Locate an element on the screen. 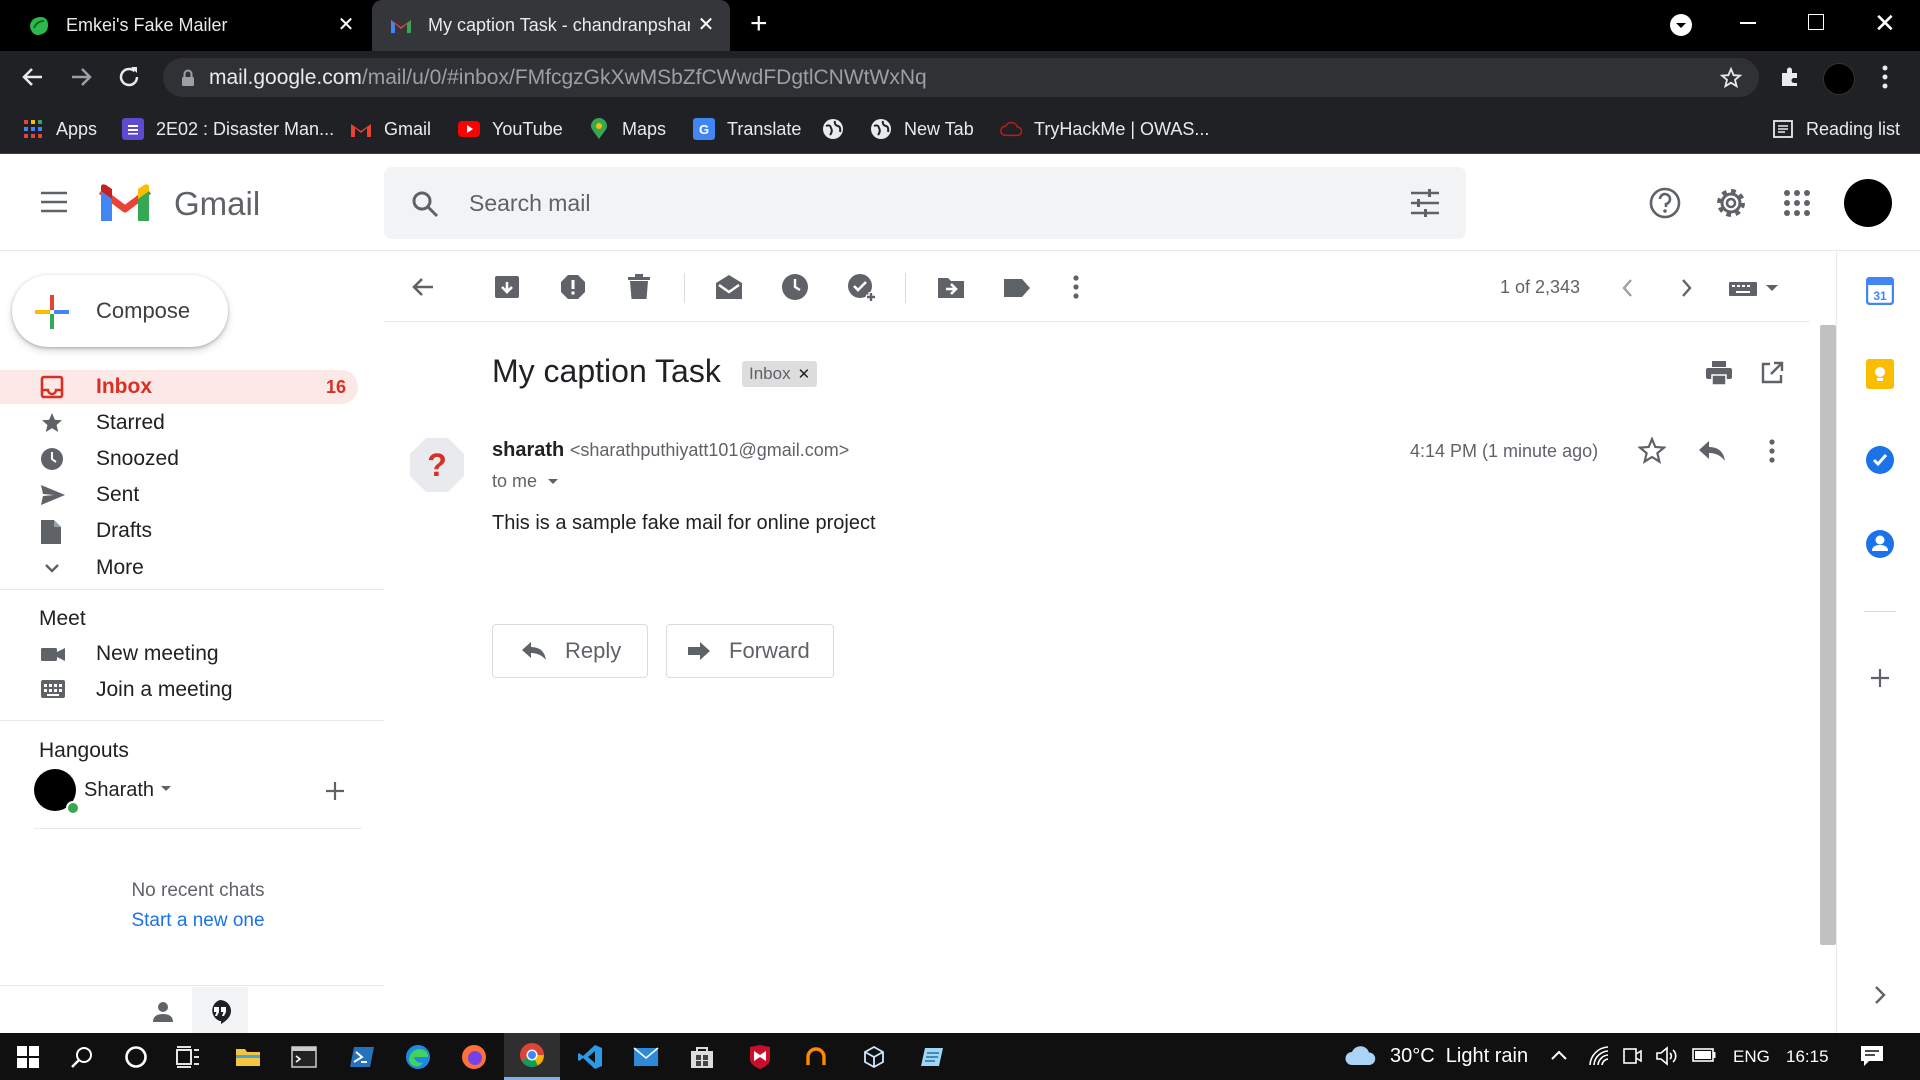 The image size is (1920, 1080). new-tab-icon: + is located at coordinates (759, 24).